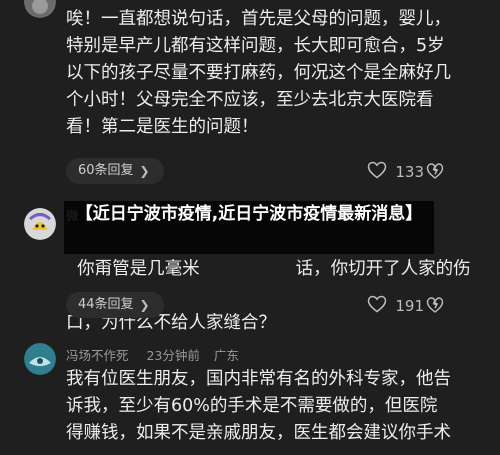 Image resolution: width=500 pixels, height=455 pixels. Describe the element at coordinates (173, 355) in the screenshot. I see `comment-time: 23分钟前` at that location.